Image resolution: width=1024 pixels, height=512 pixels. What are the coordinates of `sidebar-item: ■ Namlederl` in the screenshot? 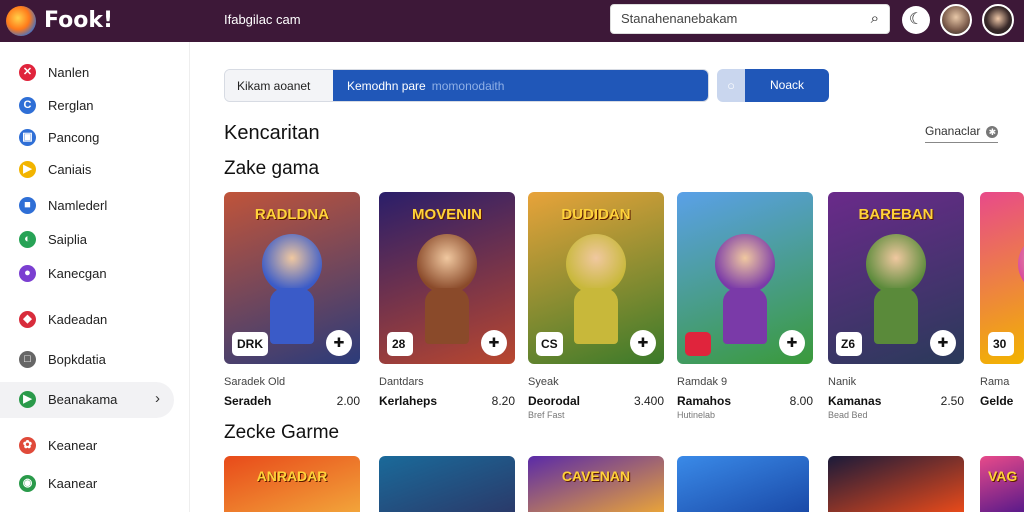 It's located at (87, 206).